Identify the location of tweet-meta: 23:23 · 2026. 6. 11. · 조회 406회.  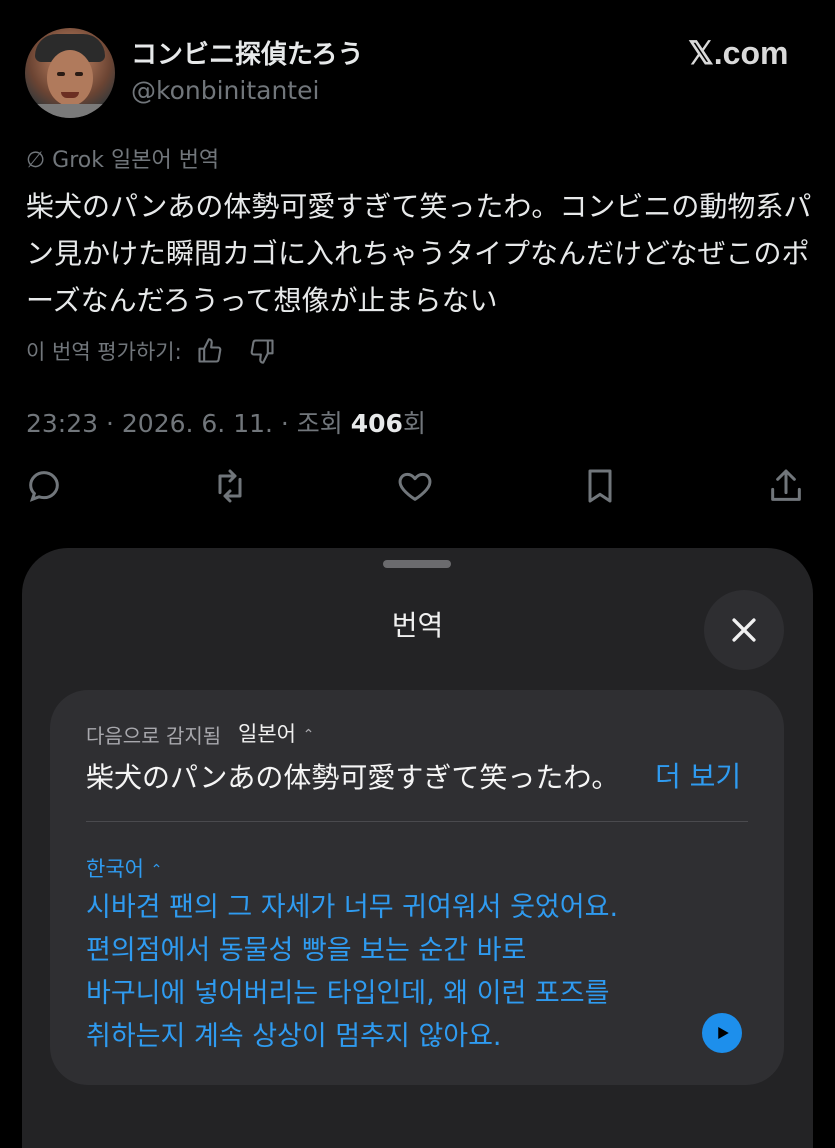
(226, 422).